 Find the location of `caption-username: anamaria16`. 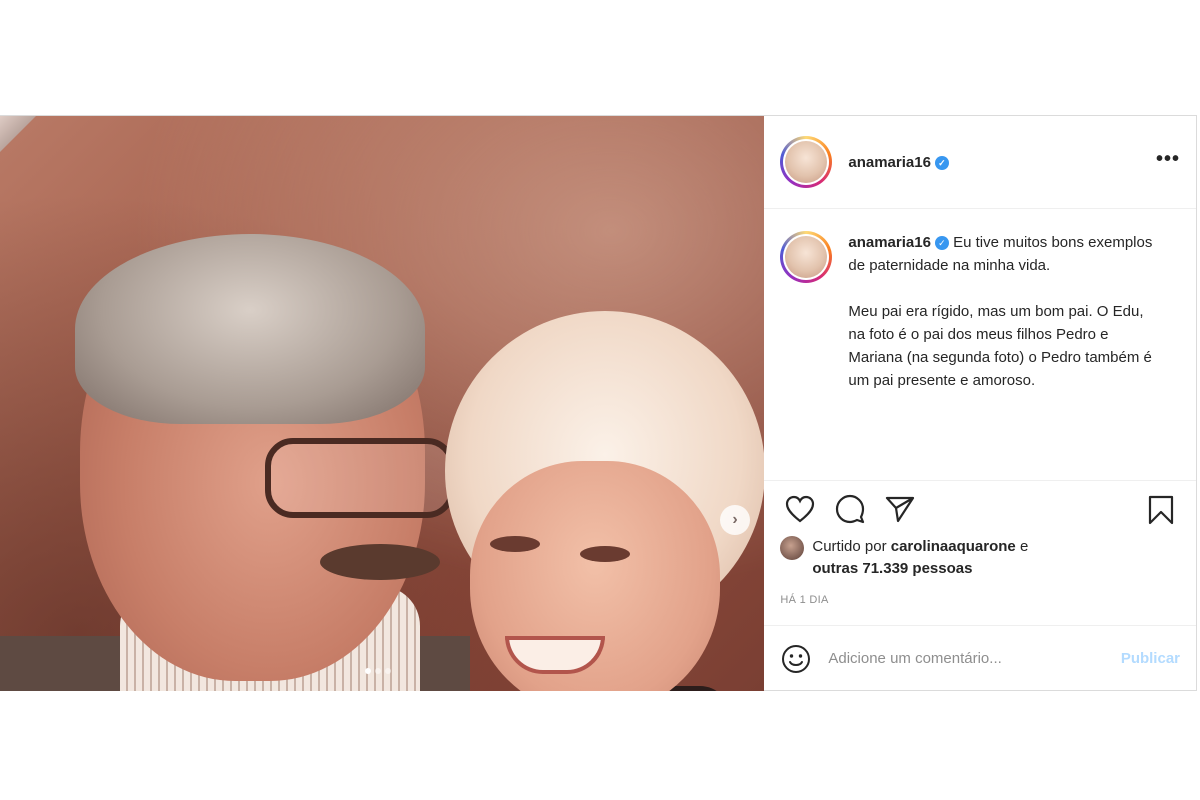

caption-username: anamaria16 is located at coordinates (889, 242).